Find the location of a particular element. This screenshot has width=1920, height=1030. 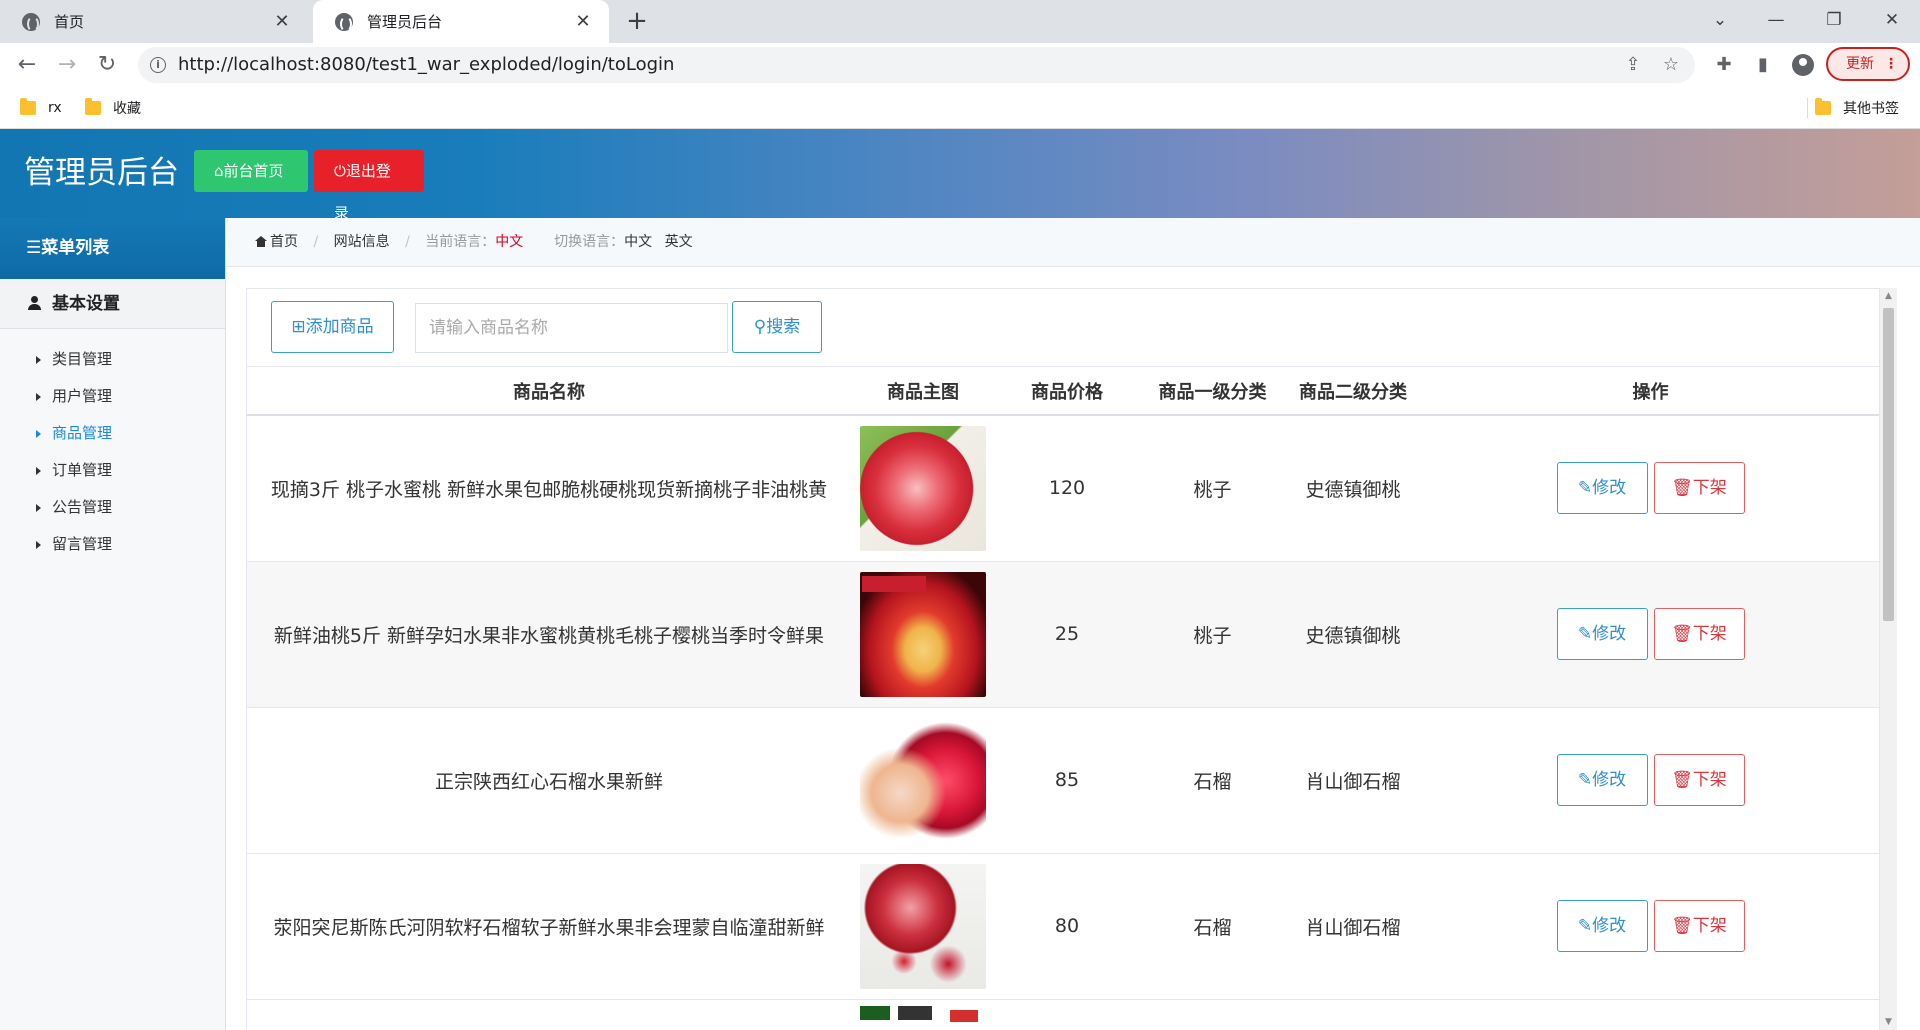

search-input is located at coordinates (571, 328).